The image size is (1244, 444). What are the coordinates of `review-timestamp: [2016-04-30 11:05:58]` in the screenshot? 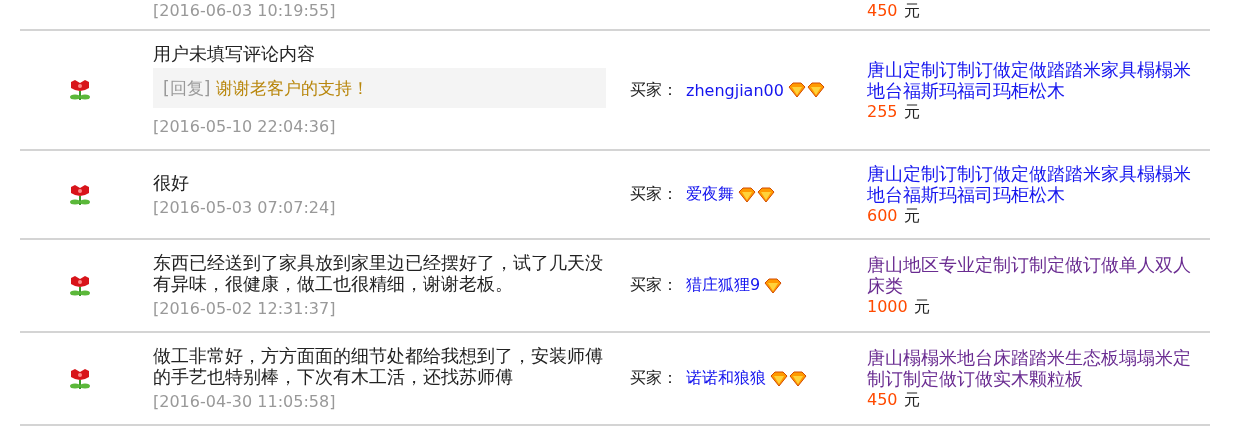 It's located at (245, 401).